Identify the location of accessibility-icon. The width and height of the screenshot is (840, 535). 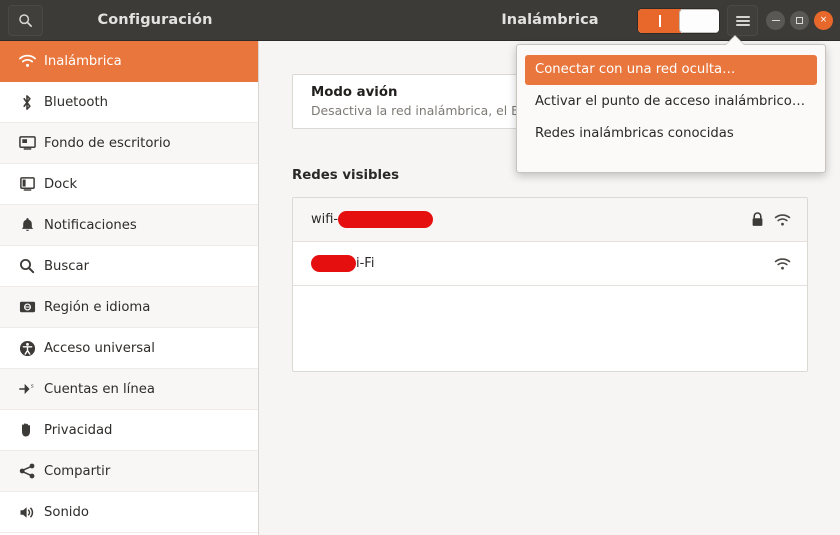
(27, 348).